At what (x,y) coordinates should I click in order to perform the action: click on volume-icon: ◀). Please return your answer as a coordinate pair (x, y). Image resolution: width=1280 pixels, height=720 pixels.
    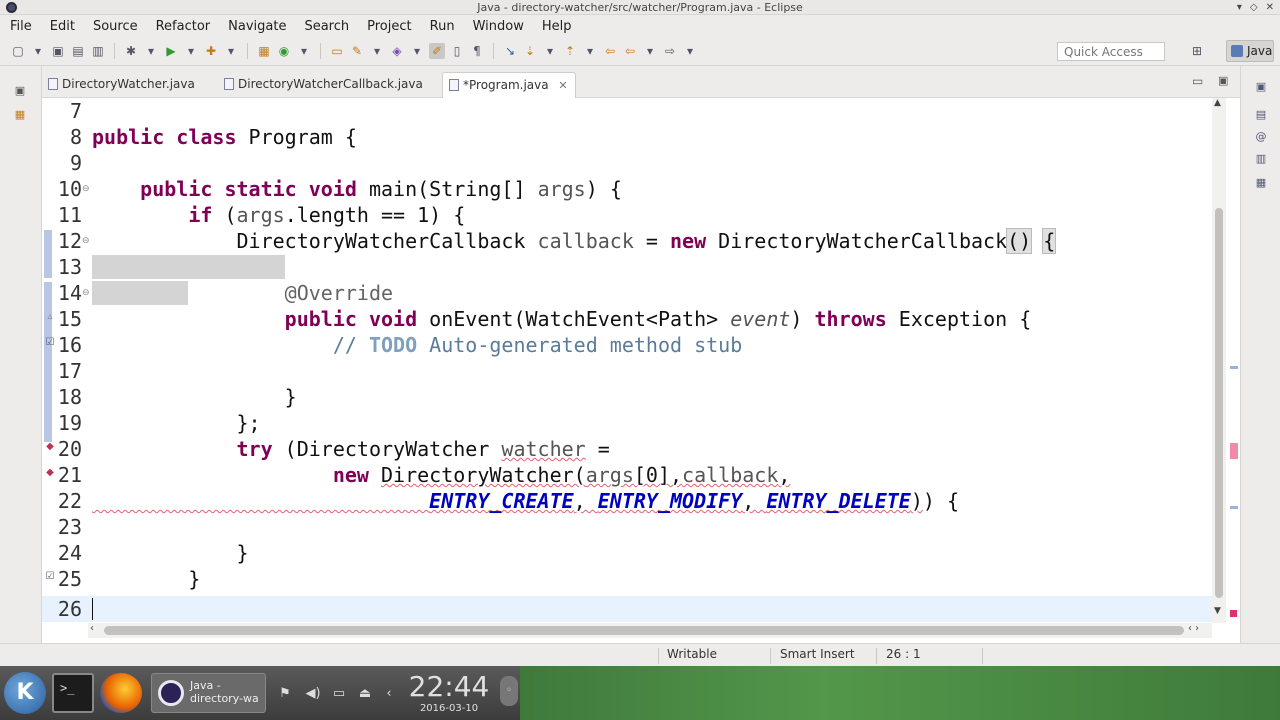
    Looking at the image, I should click on (313, 694).